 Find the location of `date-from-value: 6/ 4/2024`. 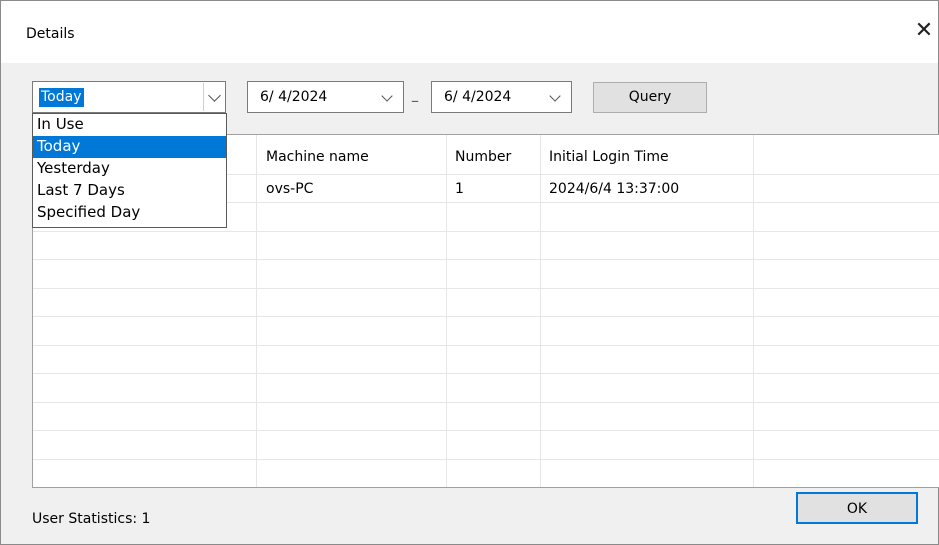

date-from-value: 6/ 4/2024 is located at coordinates (294, 97).